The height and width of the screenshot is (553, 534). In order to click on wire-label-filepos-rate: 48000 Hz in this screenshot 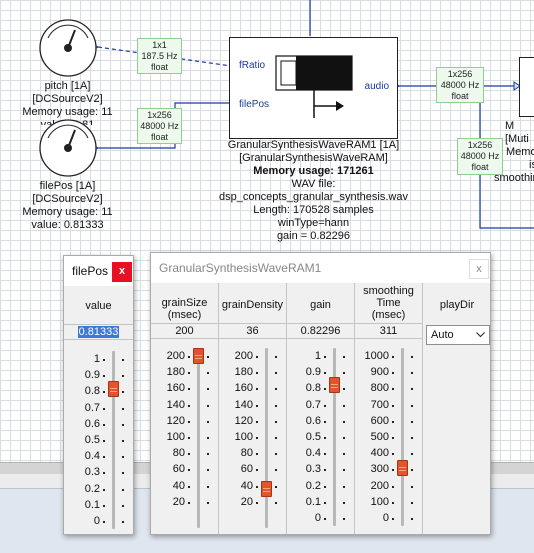, I will do `click(159, 126)`.